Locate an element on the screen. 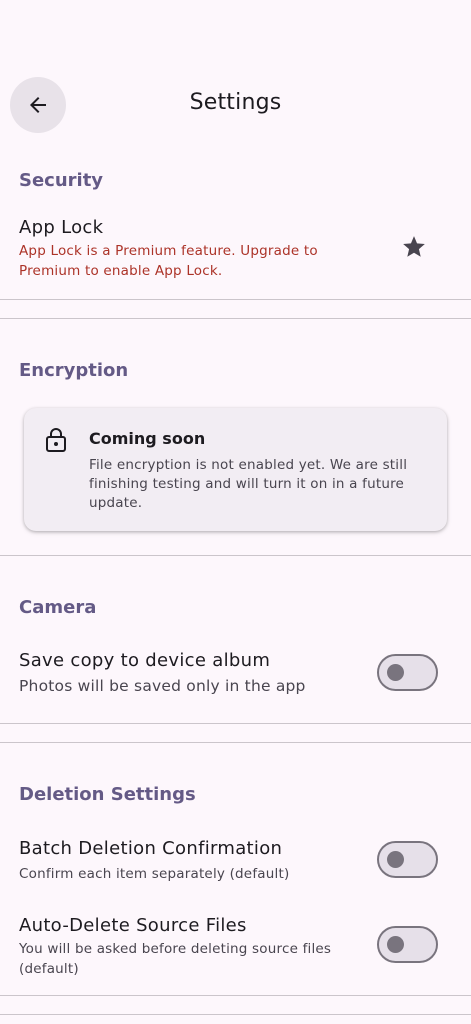 This screenshot has height=1024, width=471. section-header-encryption: Encryption is located at coordinates (74, 370).